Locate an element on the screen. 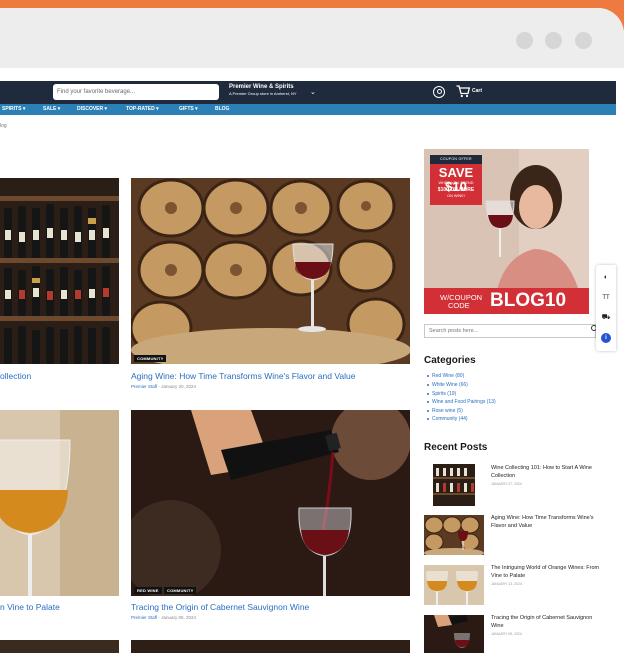 This screenshot has height=653, width=624. ad-coupon-code: BLOG10 is located at coordinates (528, 300).